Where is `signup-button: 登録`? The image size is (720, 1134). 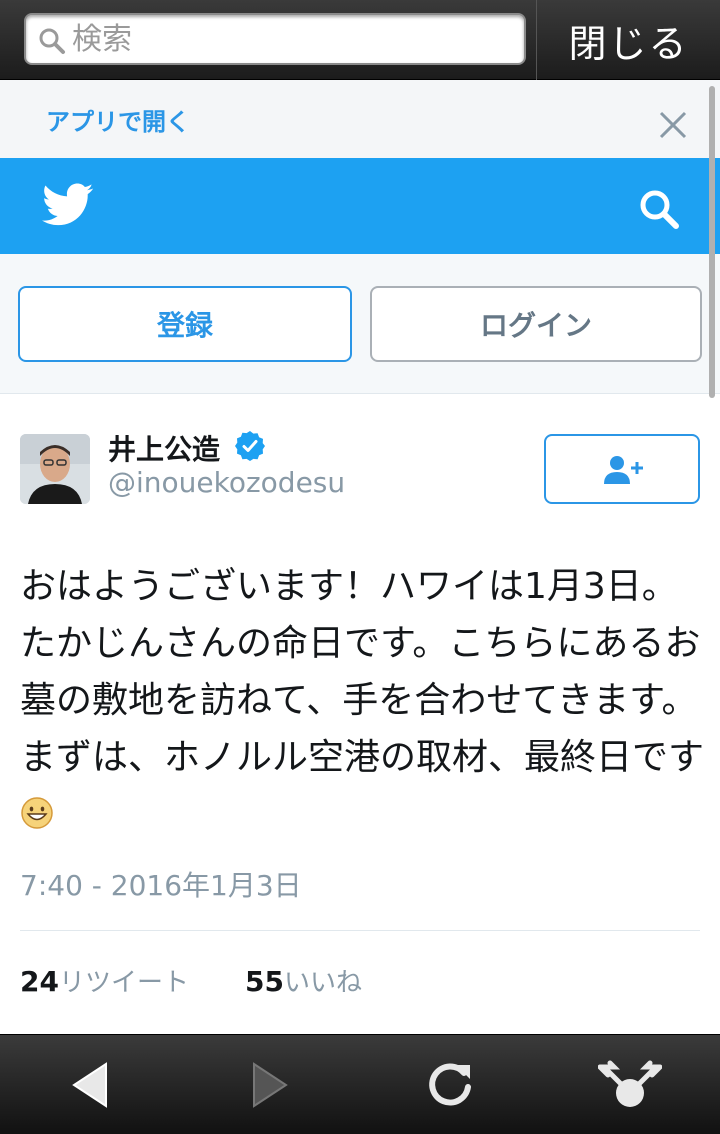 signup-button: 登録 is located at coordinates (185, 324).